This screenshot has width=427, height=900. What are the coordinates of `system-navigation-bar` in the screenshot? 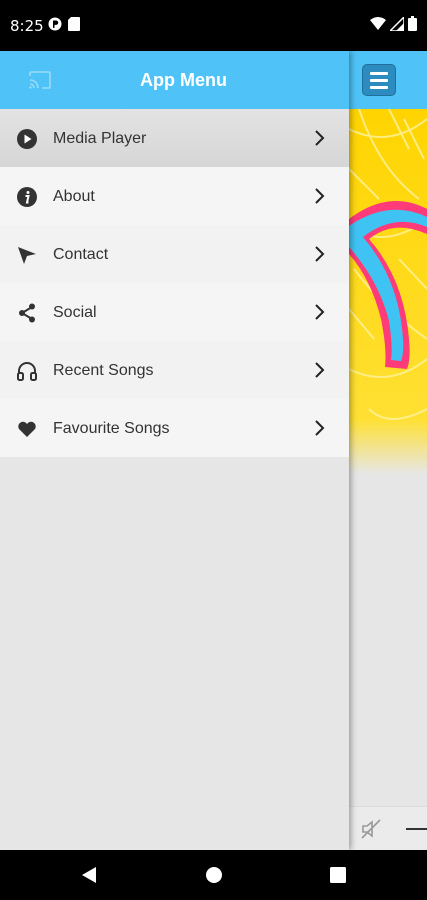 It's located at (213, 875).